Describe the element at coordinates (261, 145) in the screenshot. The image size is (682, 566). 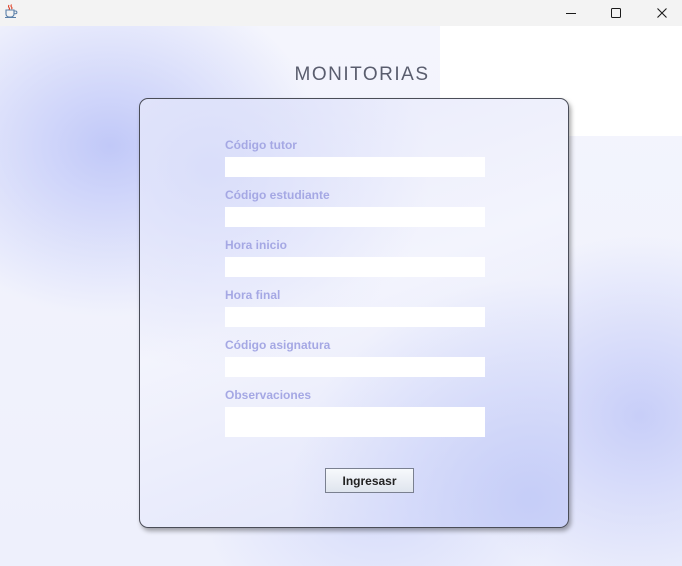
I see `codigo-tutor-label: Código tutor` at that location.